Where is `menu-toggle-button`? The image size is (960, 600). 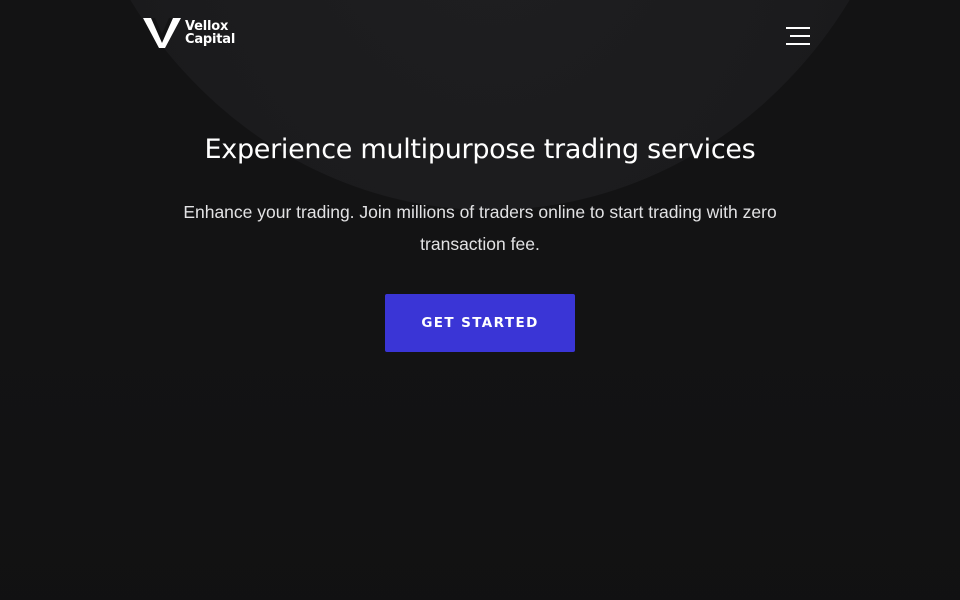
menu-toggle-button is located at coordinates (798, 36).